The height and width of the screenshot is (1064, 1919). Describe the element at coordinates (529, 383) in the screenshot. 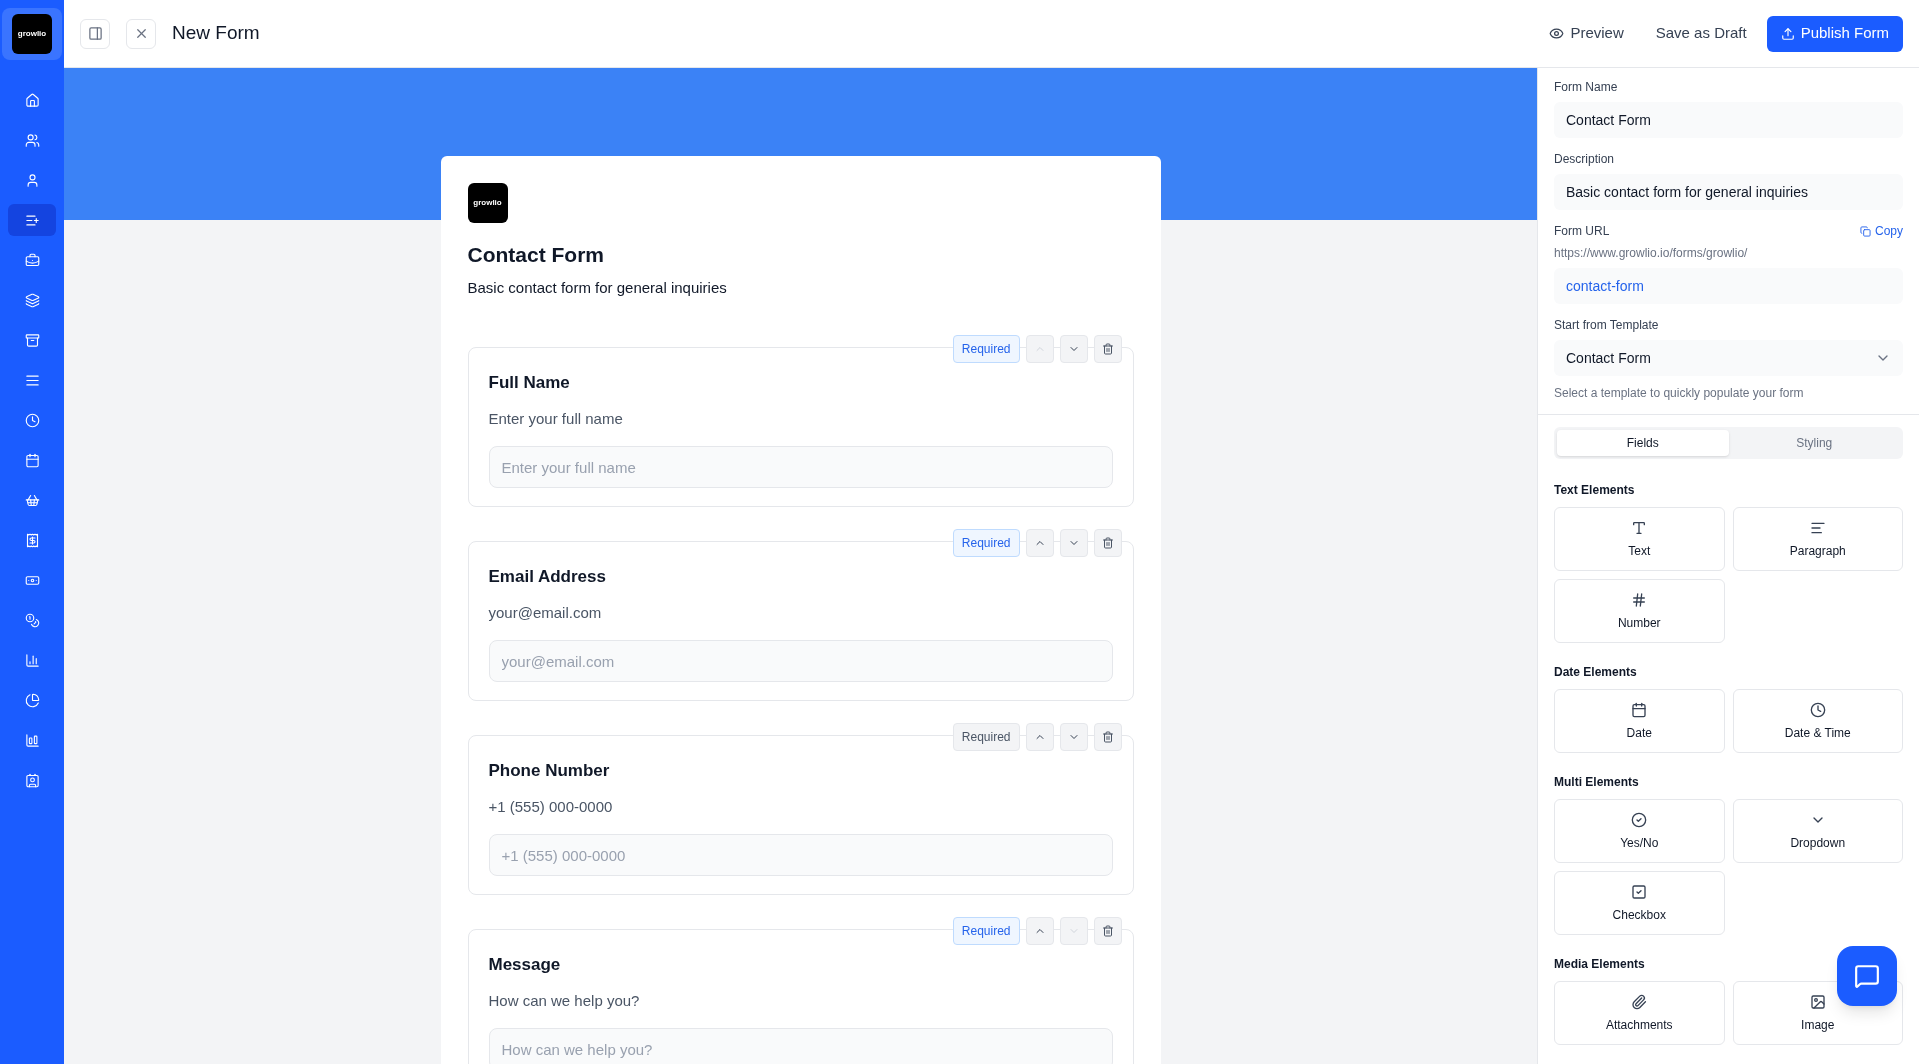

I see `field-label: Full Name` at that location.